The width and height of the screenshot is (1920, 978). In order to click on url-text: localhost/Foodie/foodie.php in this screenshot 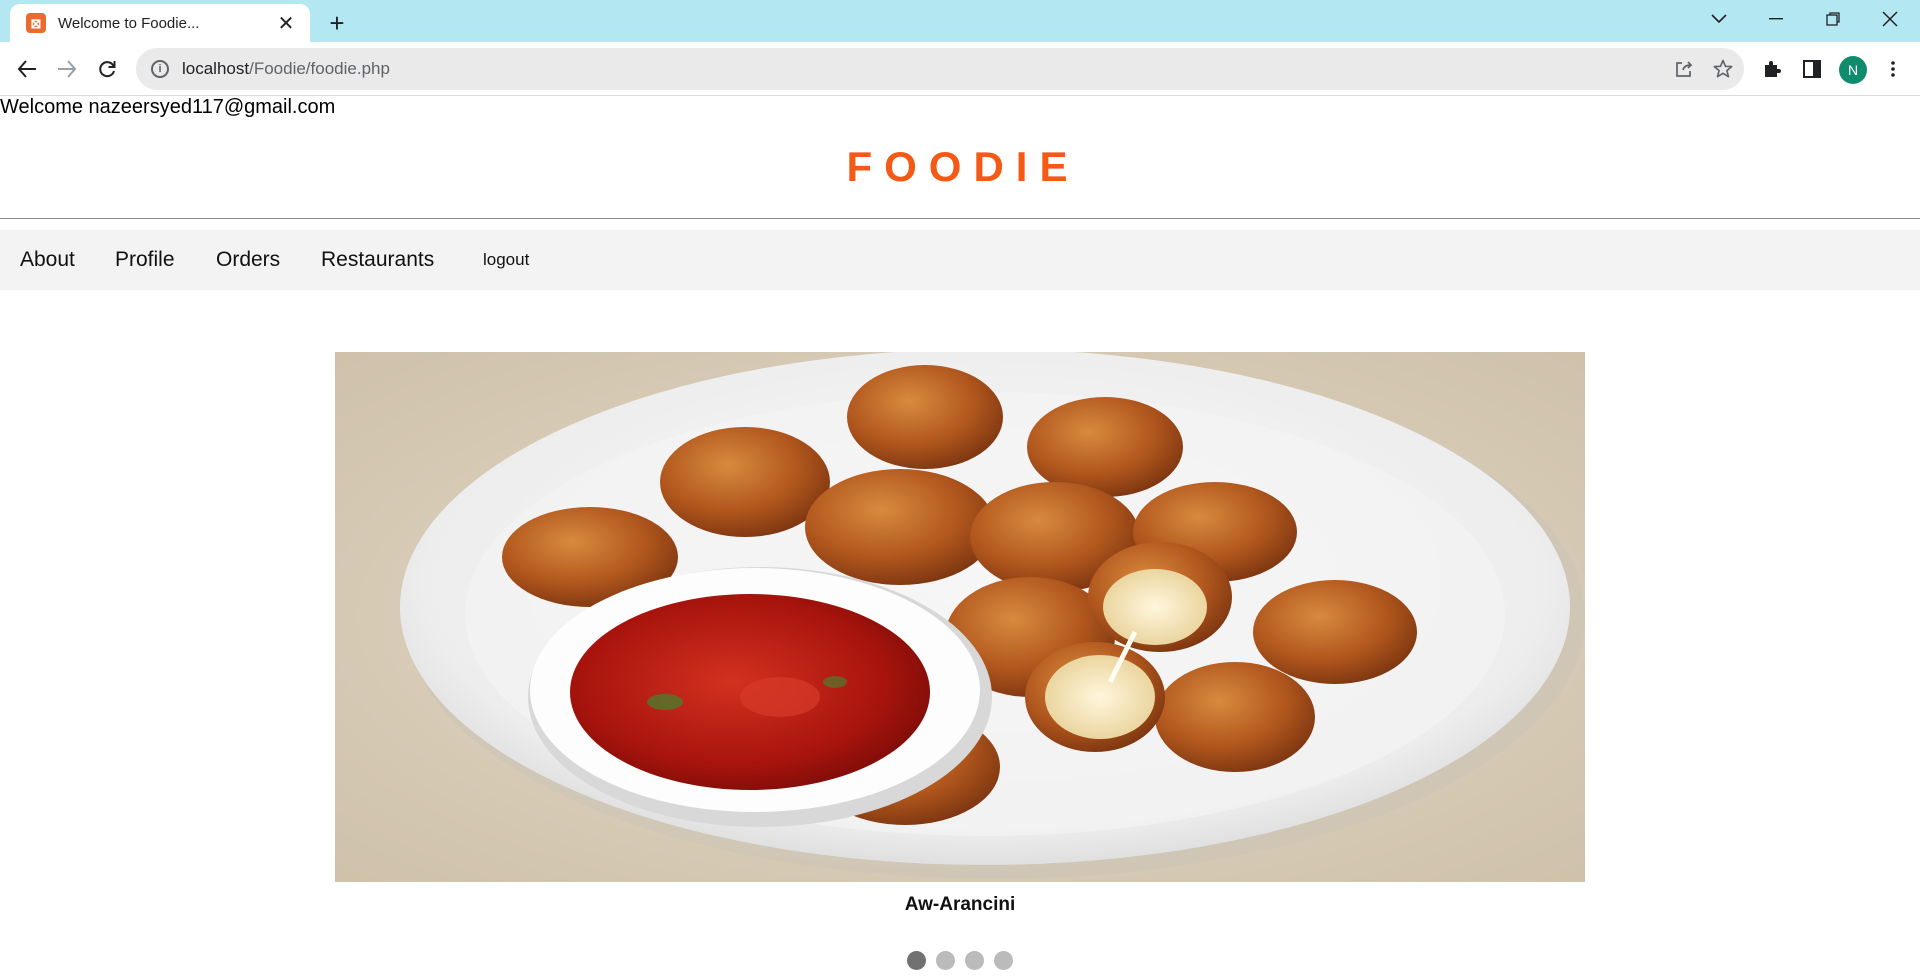, I will do `click(286, 69)`.